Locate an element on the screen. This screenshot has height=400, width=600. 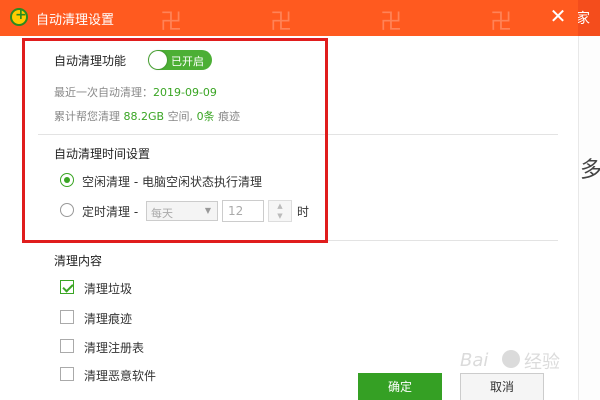
auto-clean-toggle: 已开启 is located at coordinates (180, 60).